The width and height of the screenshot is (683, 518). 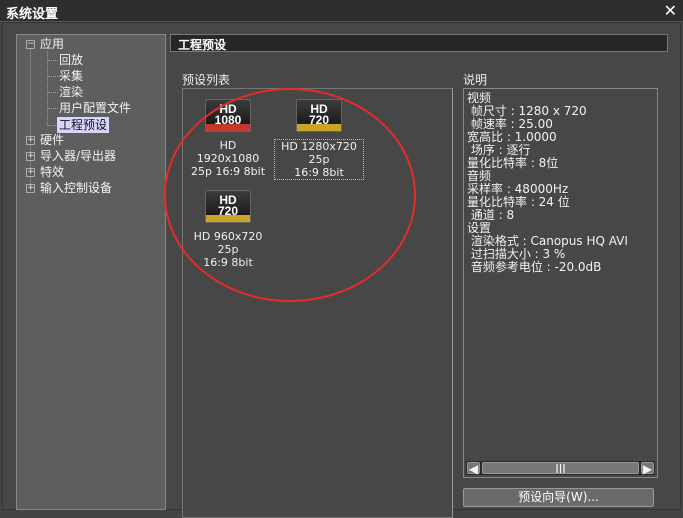 What do you see at coordinates (76, 188) in the screenshot?
I see `tree-item-input-control: 输入控制设备` at bounding box center [76, 188].